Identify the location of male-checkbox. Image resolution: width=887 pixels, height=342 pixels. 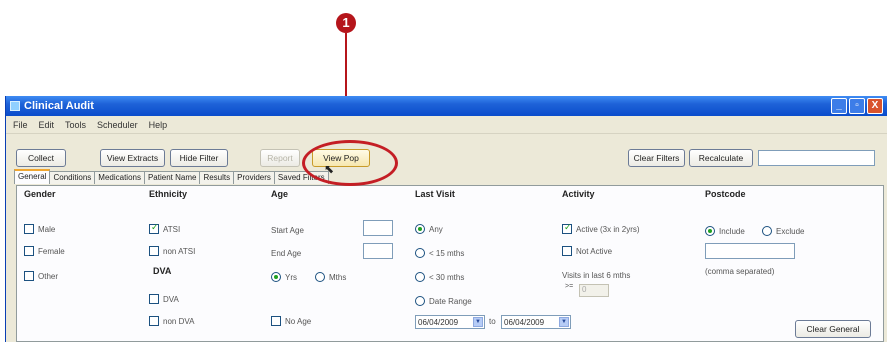
(29, 229).